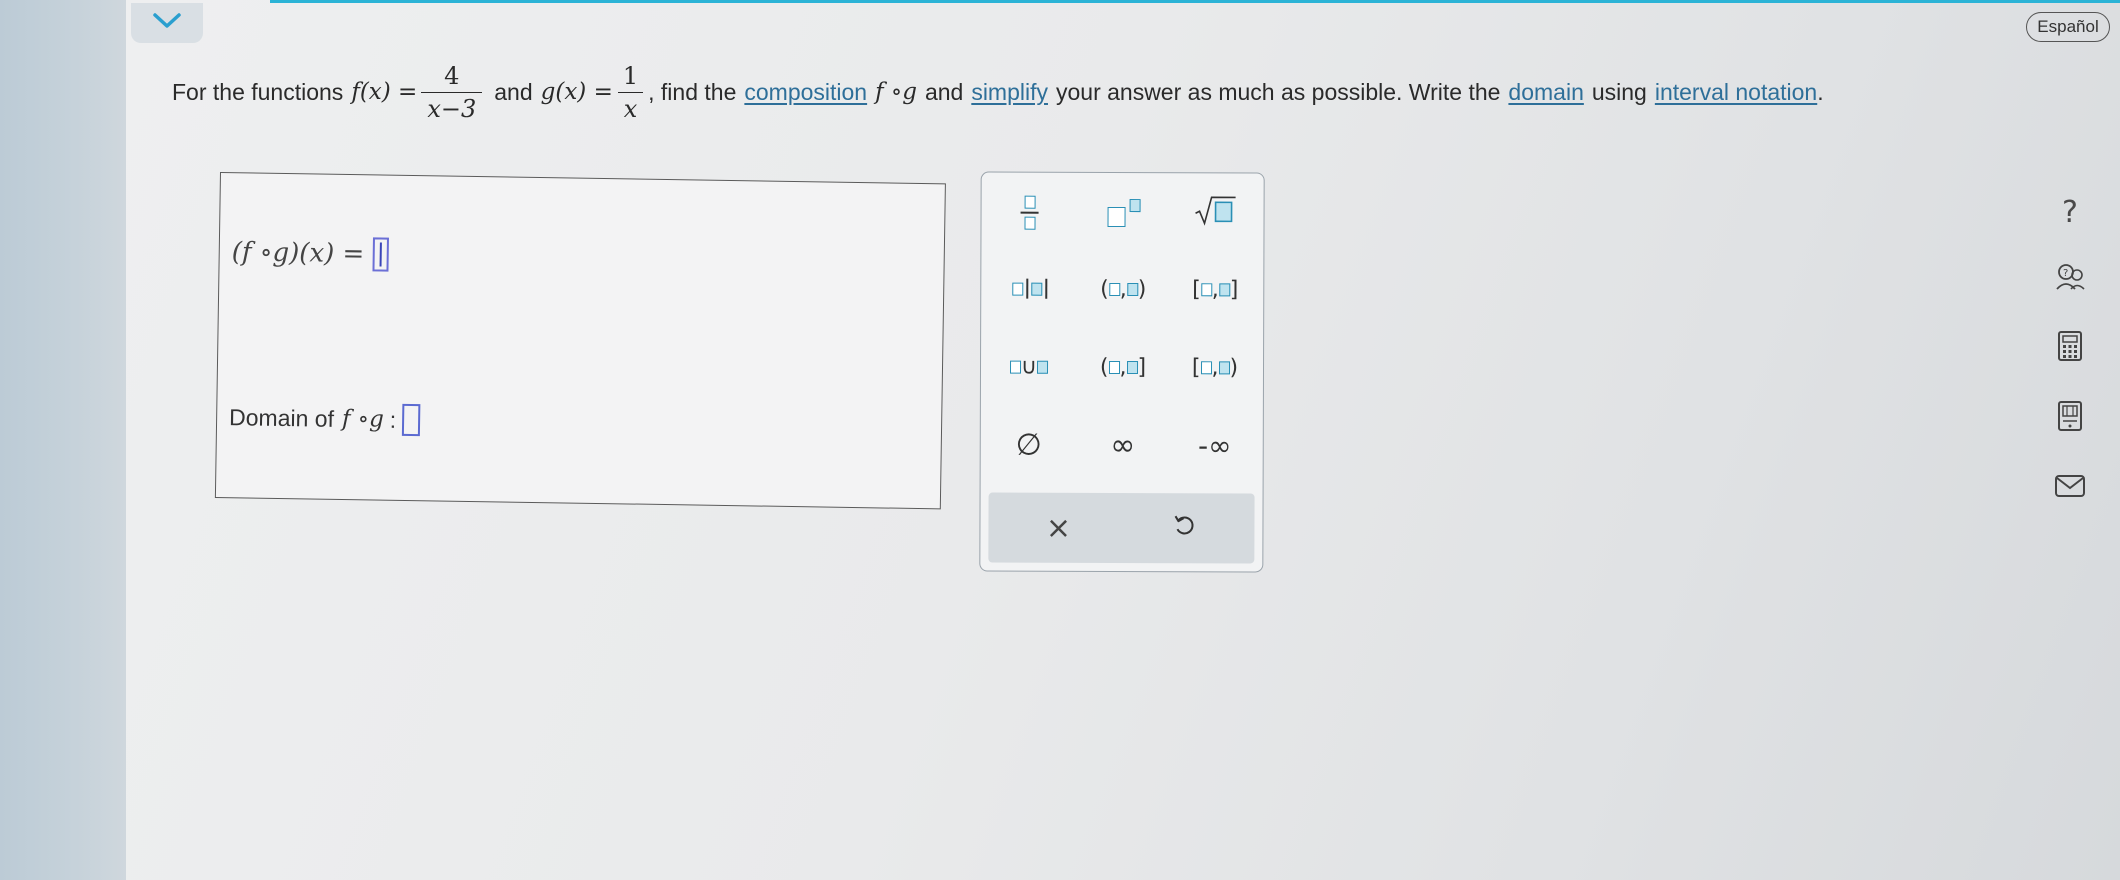  I want to click on clear-button: ×, so click(1058, 528).